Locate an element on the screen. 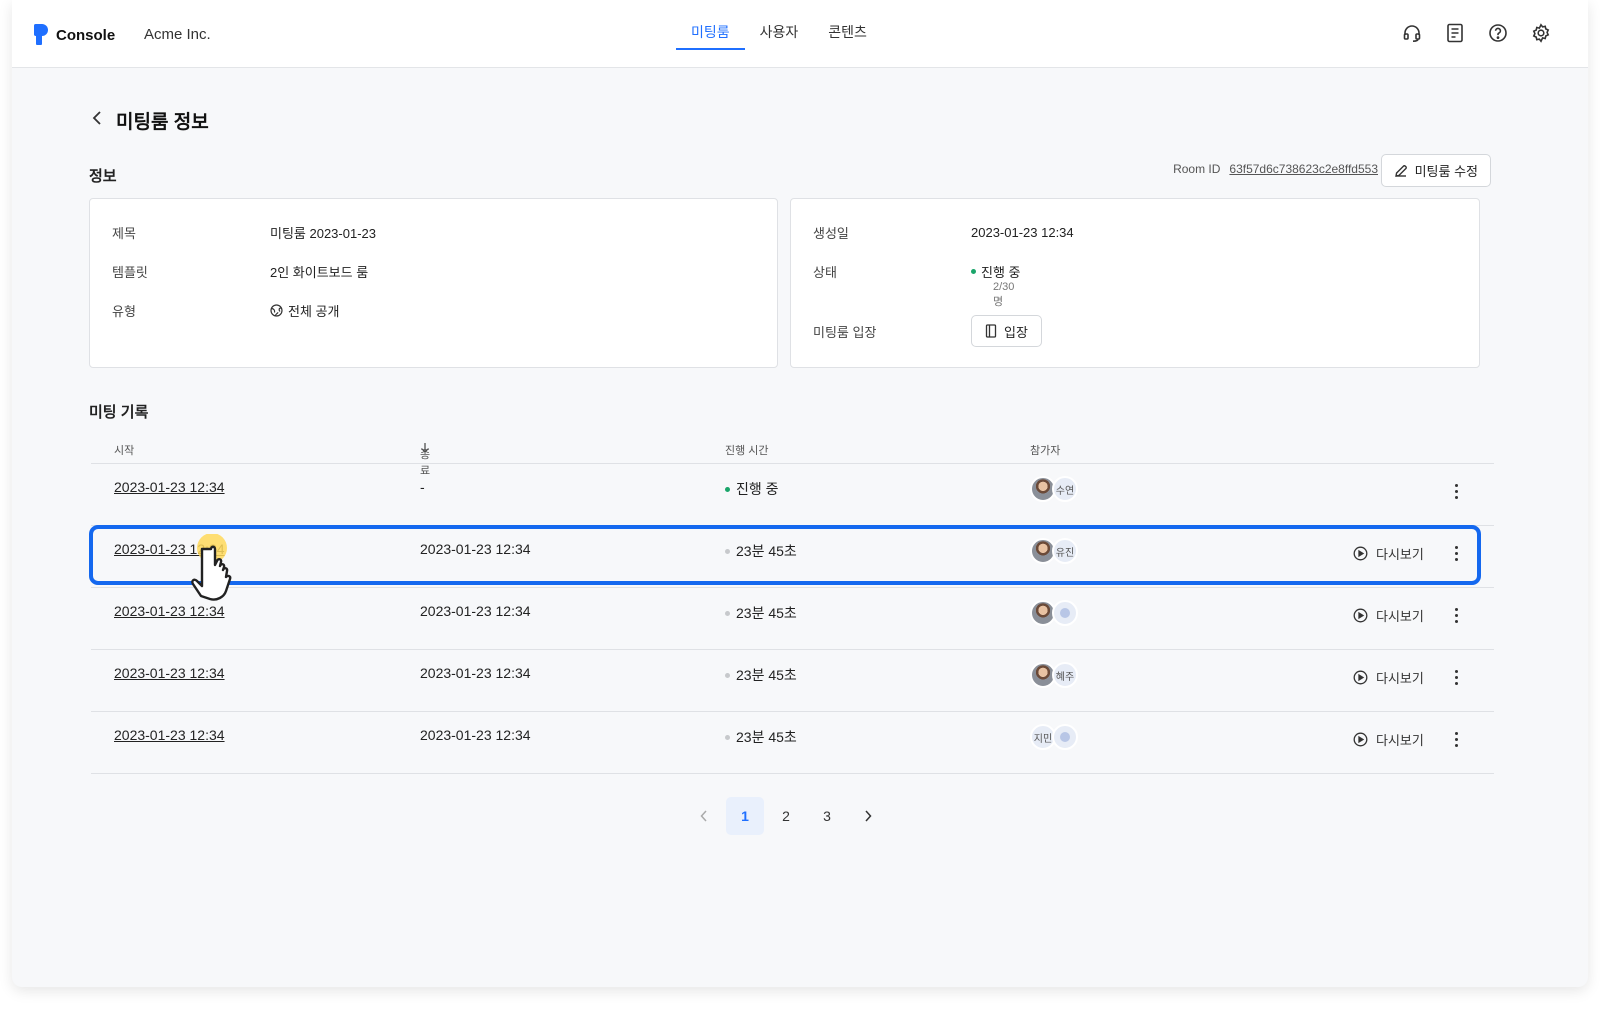 The width and height of the screenshot is (1600, 1009). chevron-left-icon is located at coordinates (703, 816).